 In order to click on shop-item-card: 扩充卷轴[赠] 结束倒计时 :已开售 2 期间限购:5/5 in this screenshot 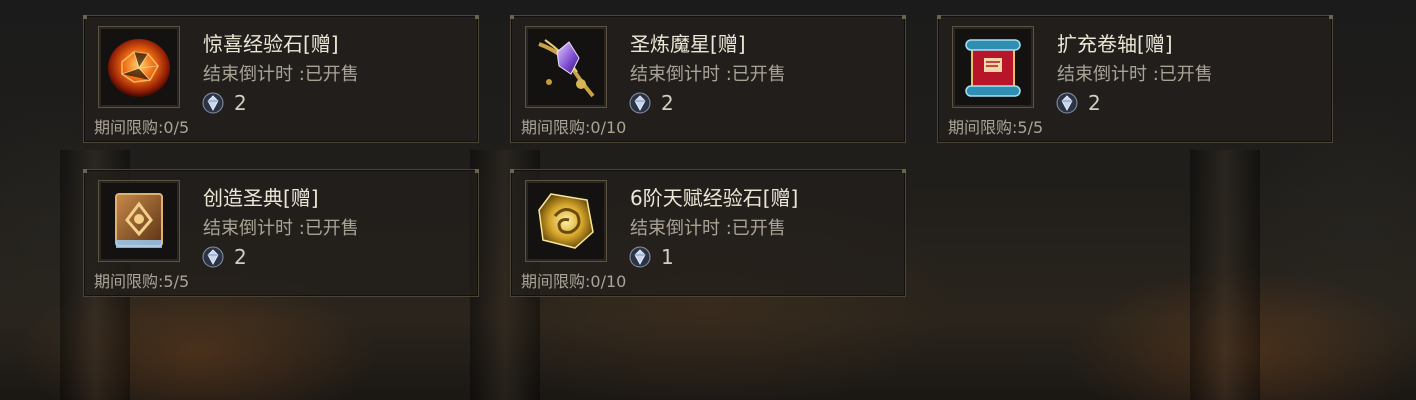, I will do `click(1135, 79)`.